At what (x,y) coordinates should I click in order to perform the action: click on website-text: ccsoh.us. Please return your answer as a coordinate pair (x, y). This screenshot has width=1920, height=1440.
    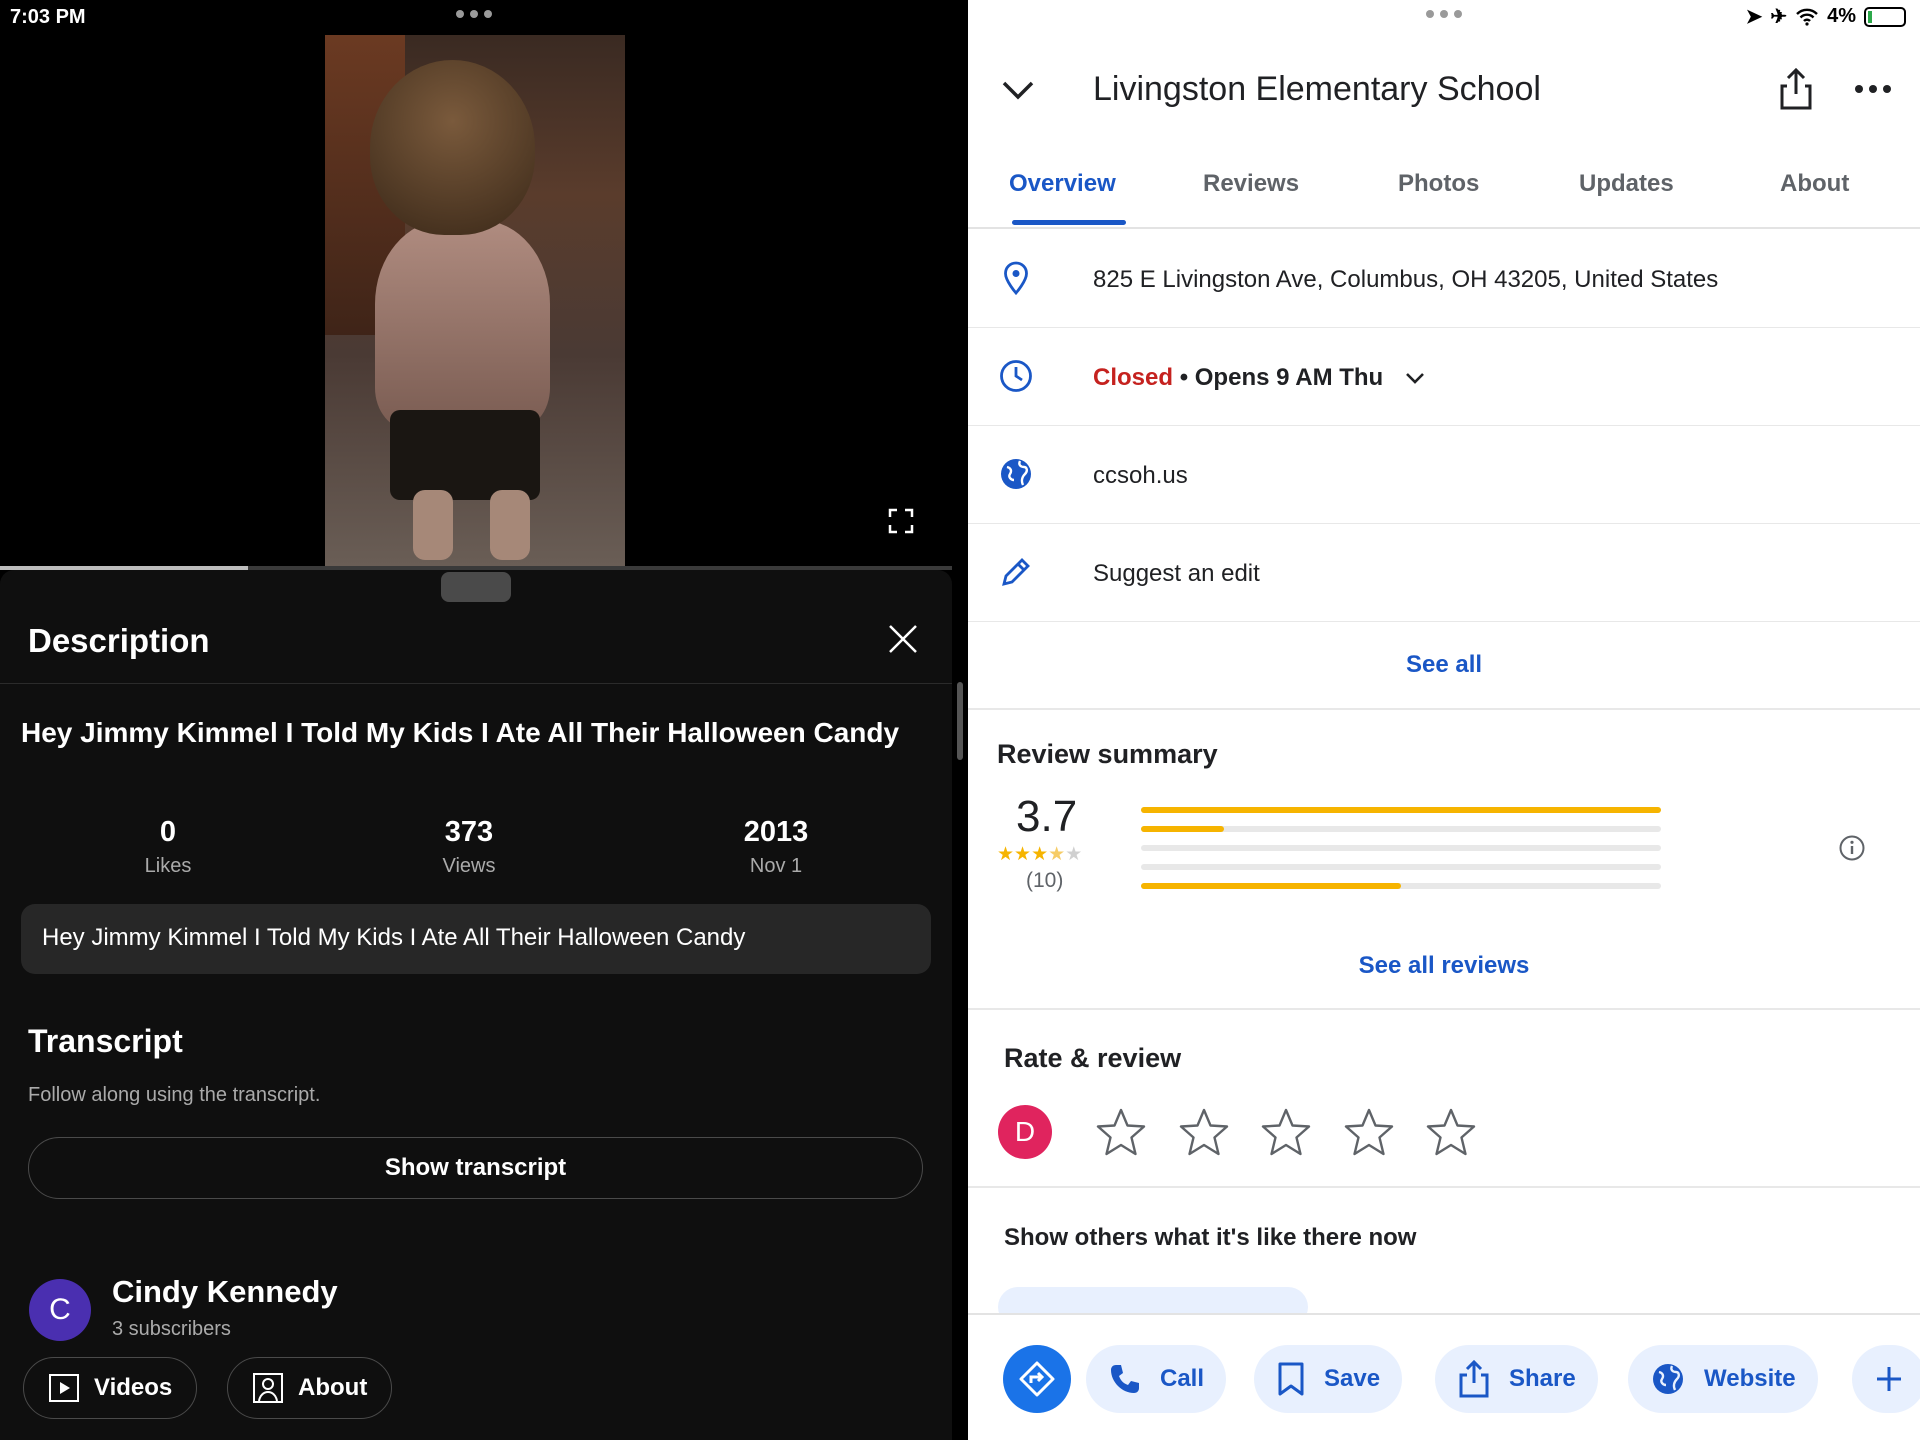
    Looking at the image, I should click on (1140, 475).